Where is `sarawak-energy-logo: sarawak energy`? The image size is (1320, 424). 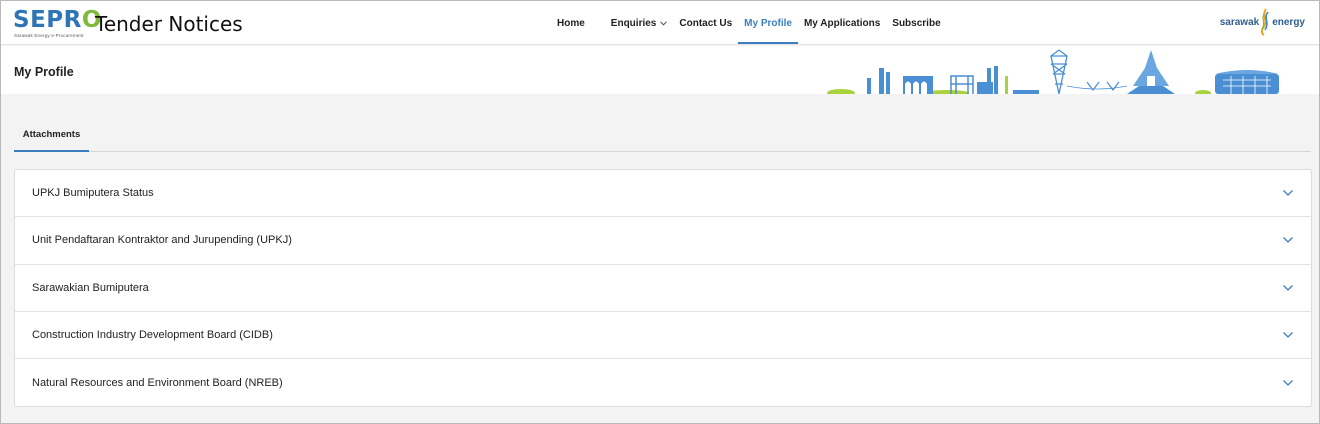
sarawak-energy-logo: sarawak energy is located at coordinates (1262, 22).